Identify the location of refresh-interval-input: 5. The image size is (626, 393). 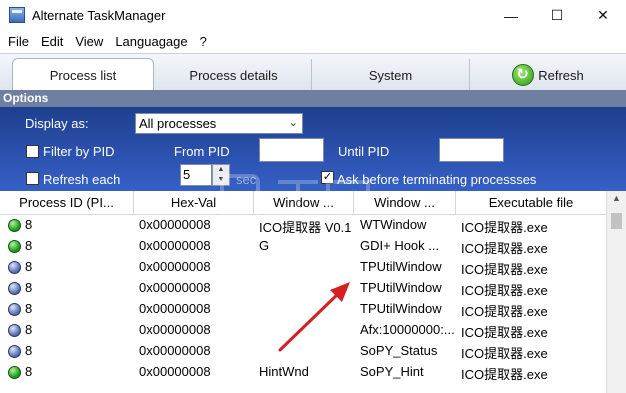
(196, 175).